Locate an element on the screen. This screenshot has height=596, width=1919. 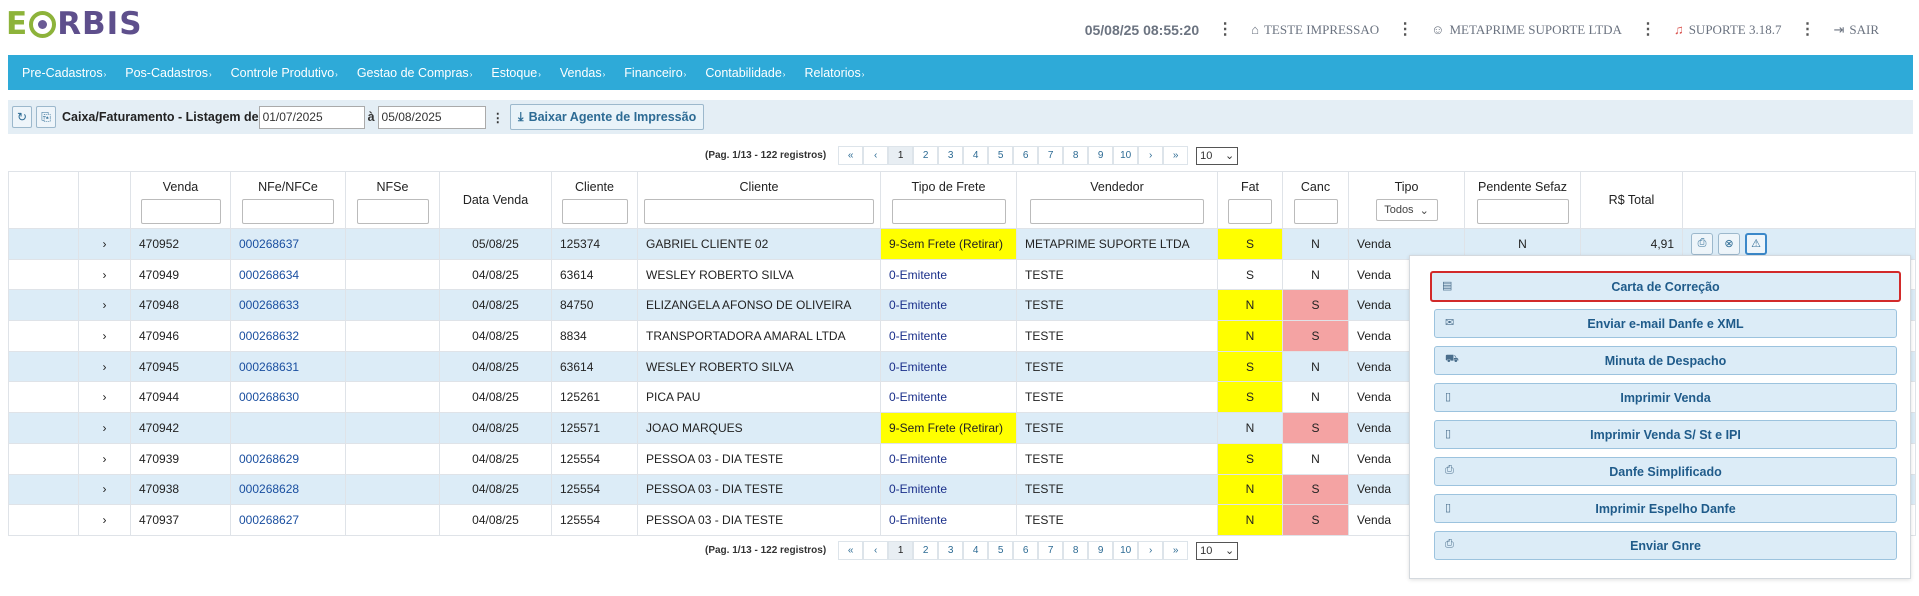
carta-correcao-button: ▤ Carta de Correção is located at coordinates (1665, 286).